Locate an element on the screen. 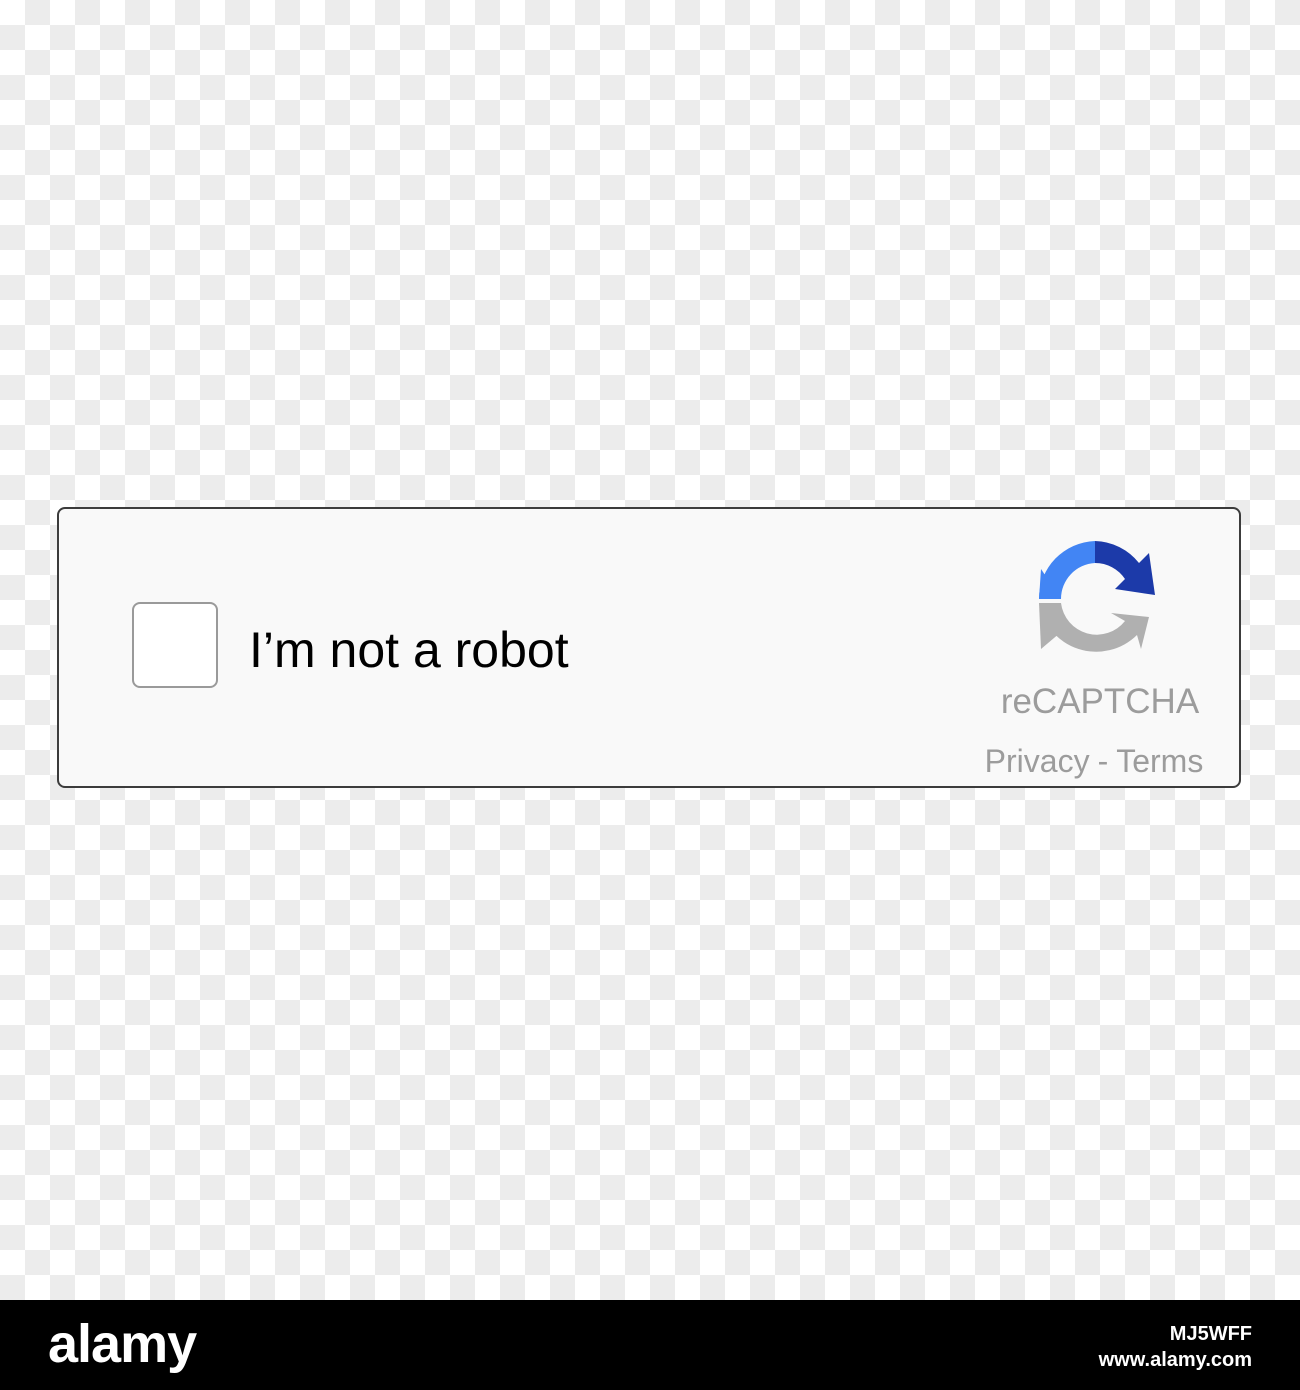 This screenshot has width=1300, height=1390. recaptcha-brand: reCAPTCHA is located at coordinates (1100, 701).